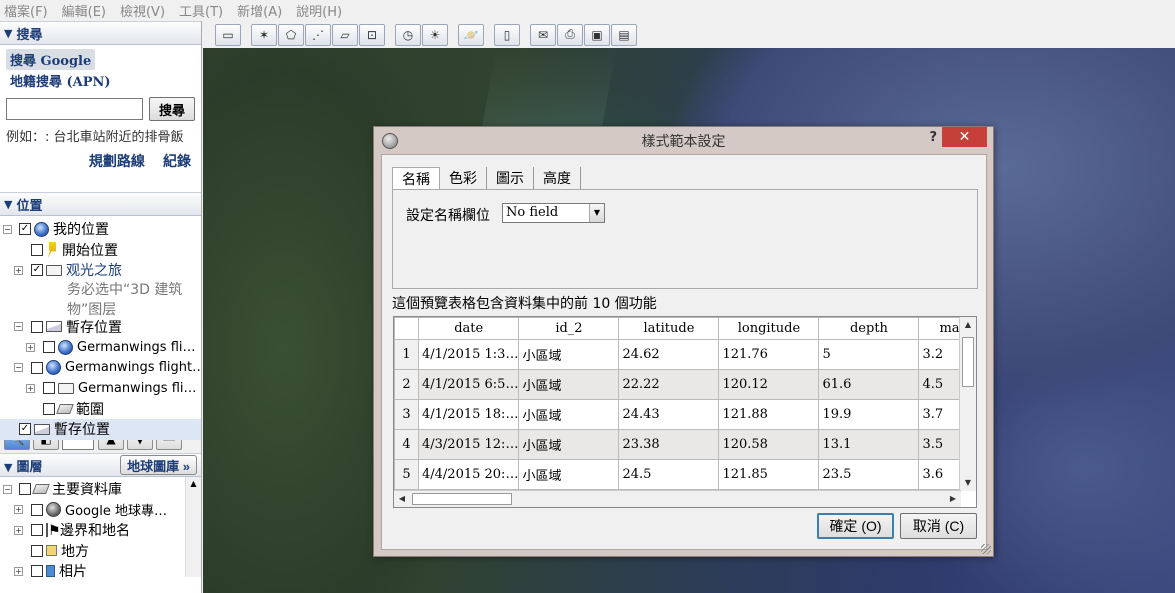 The width and height of the screenshot is (1175, 593). What do you see at coordinates (259, 10) in the screenshot?
I see `menu-add: 新增(A)` at bounding box center [259, 10].